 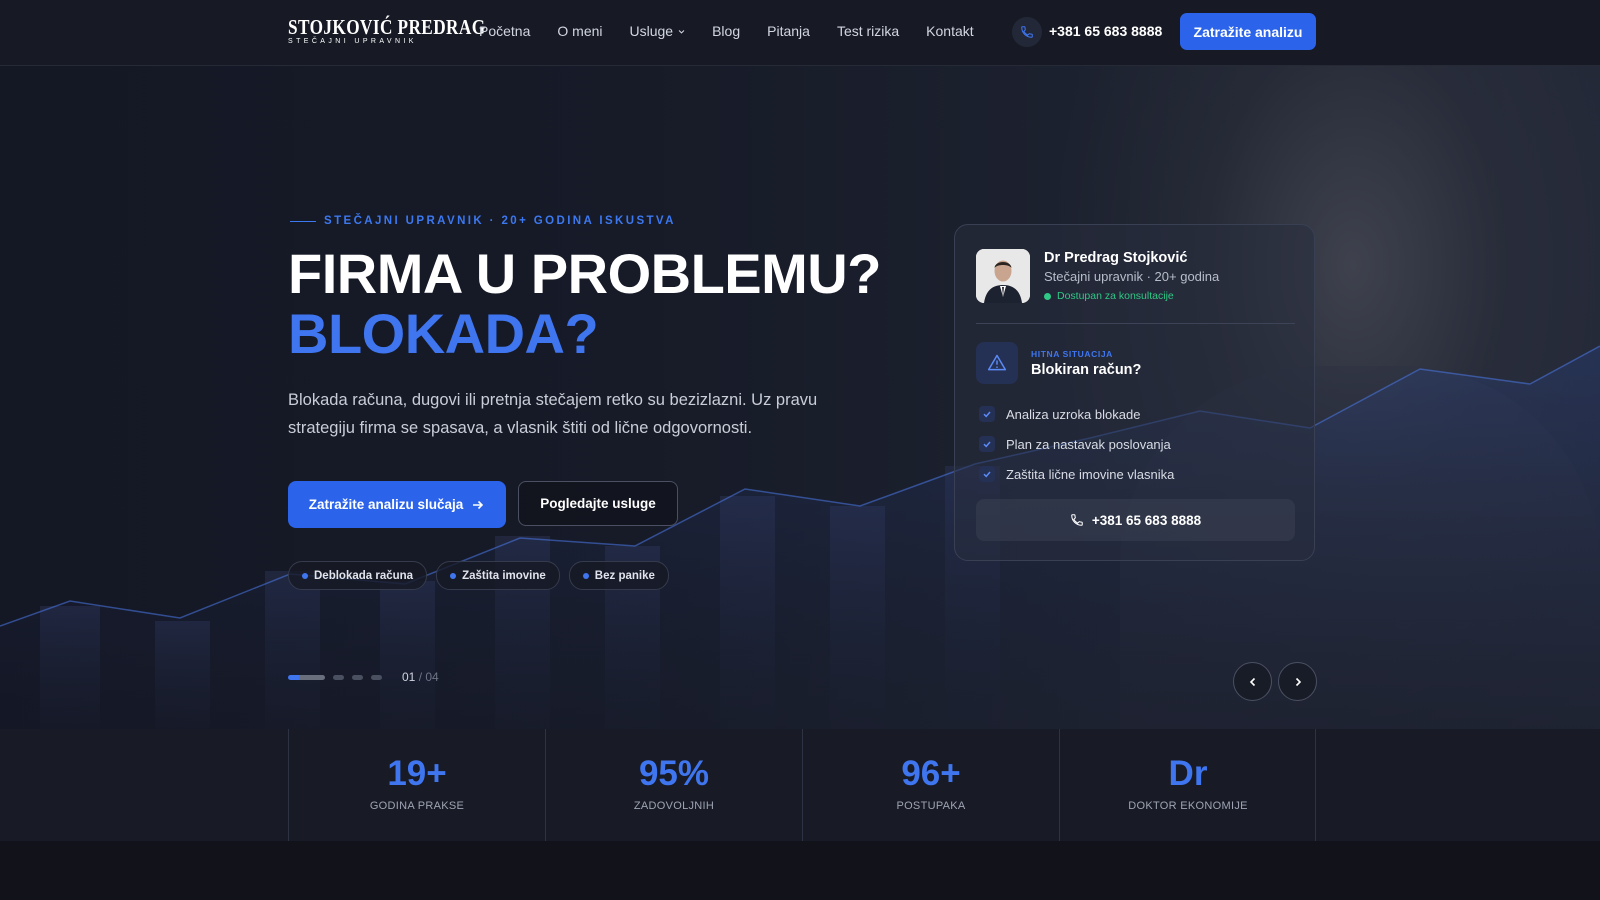 What do you see at coordinates (409, 677) in the screenshot?
I see `slide-current: 01` at bounding box center [409, 677].